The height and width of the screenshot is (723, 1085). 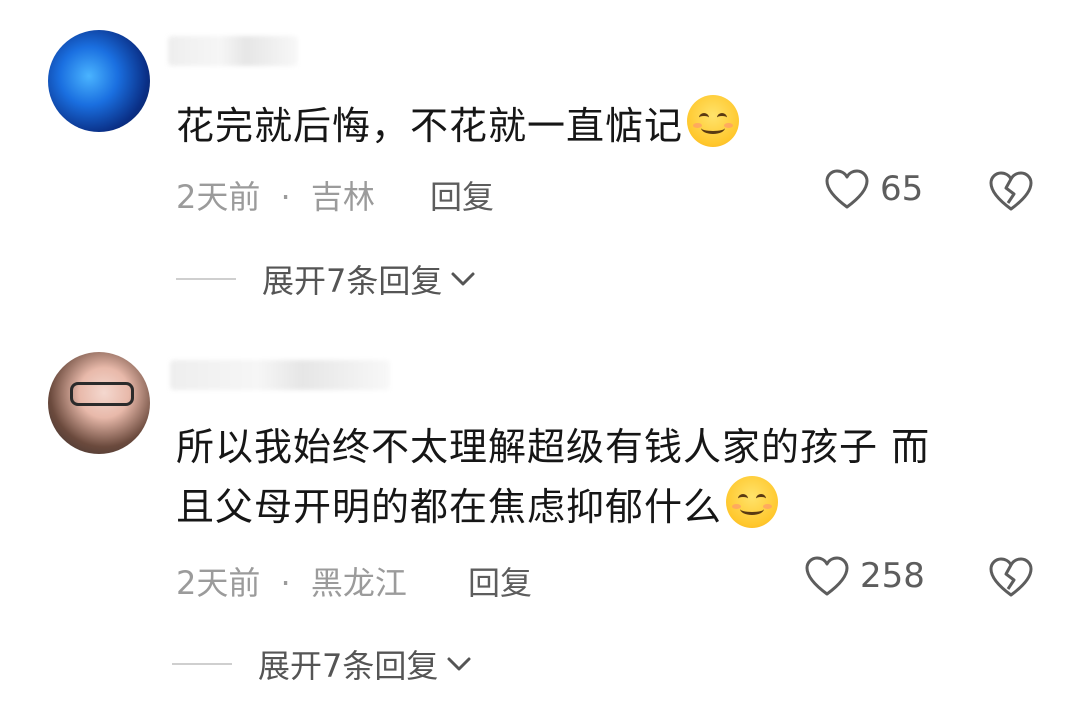 I want to click on divider-line, so click(x=202, y=664).